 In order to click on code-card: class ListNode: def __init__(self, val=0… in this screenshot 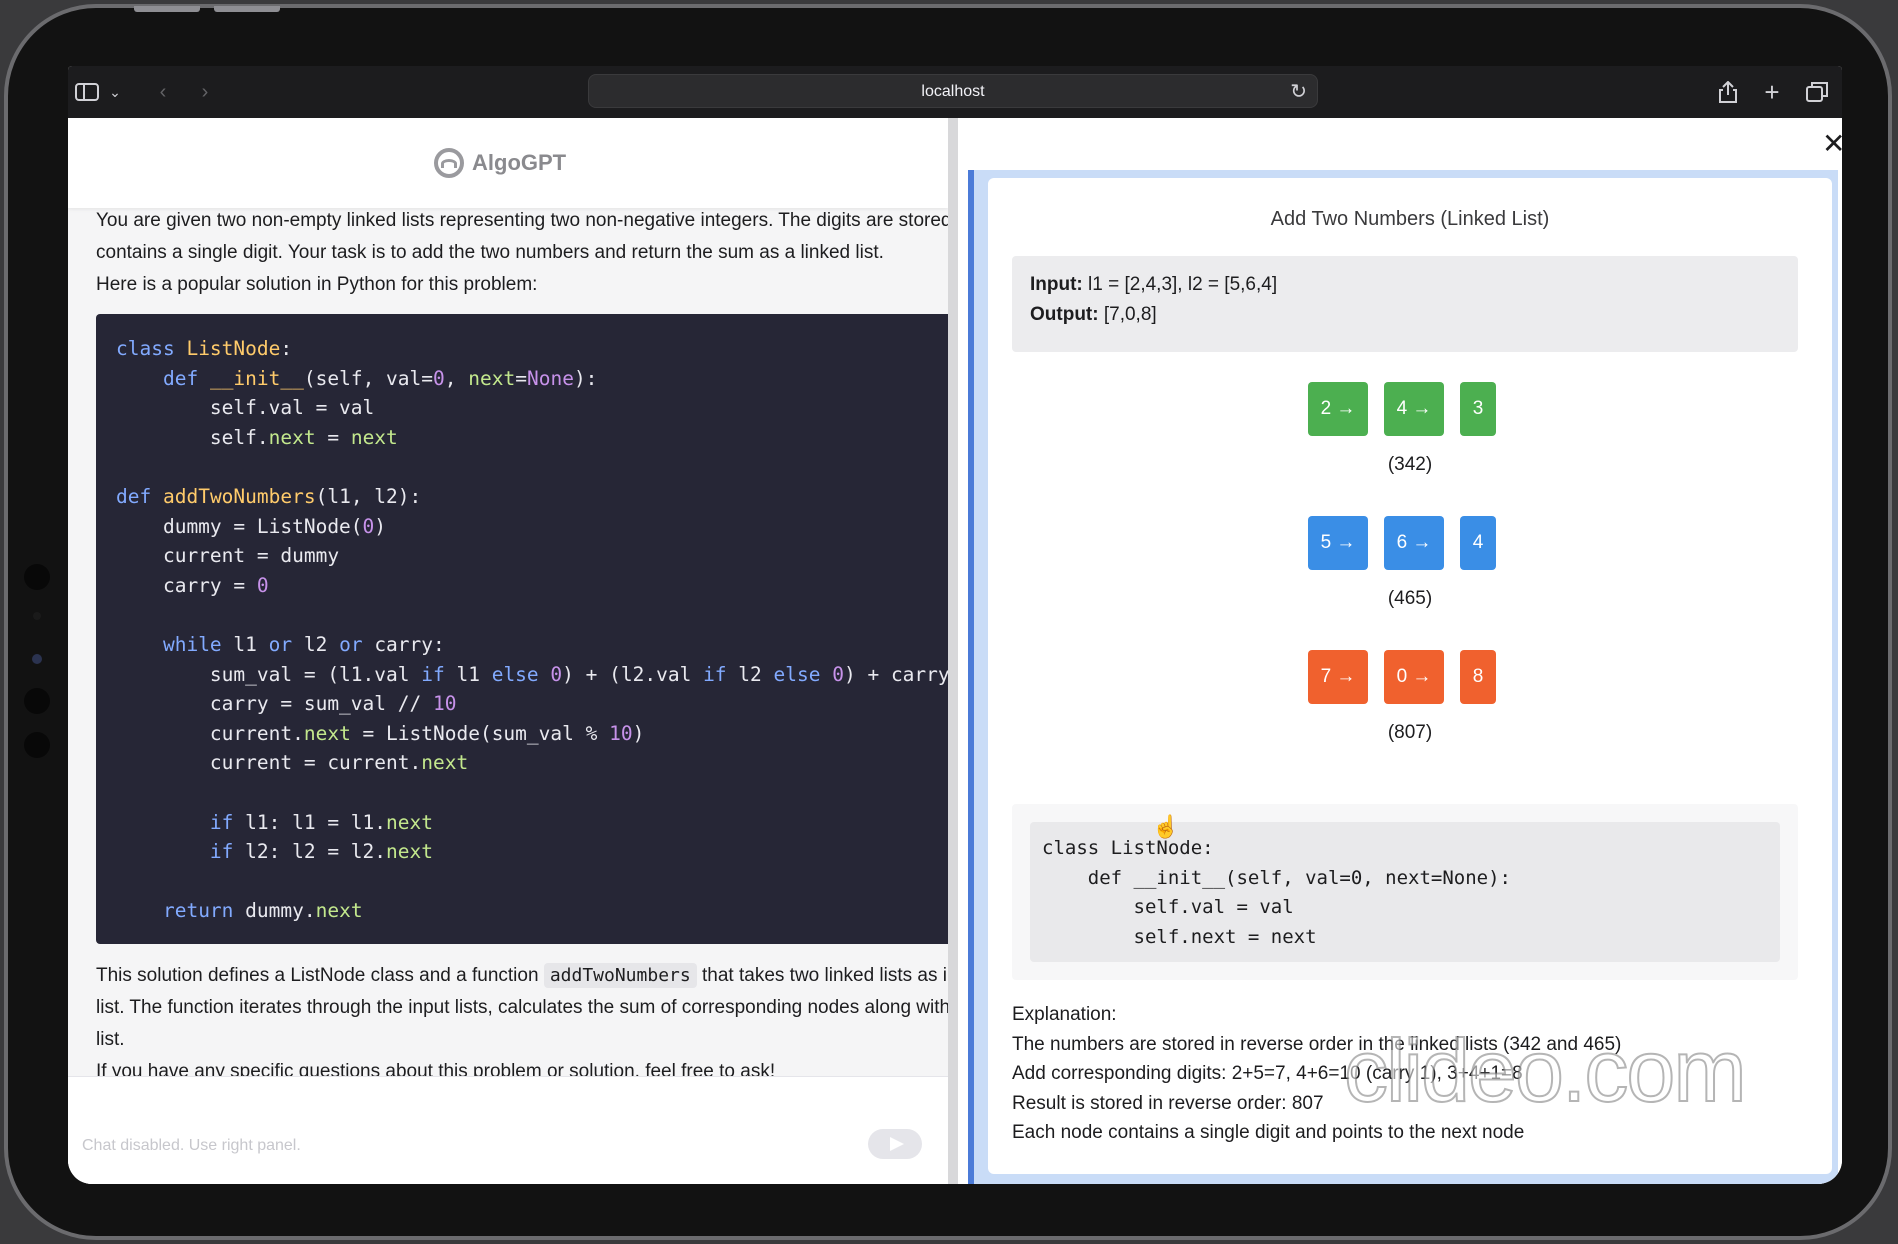, I will do `click(1405, 892)`.